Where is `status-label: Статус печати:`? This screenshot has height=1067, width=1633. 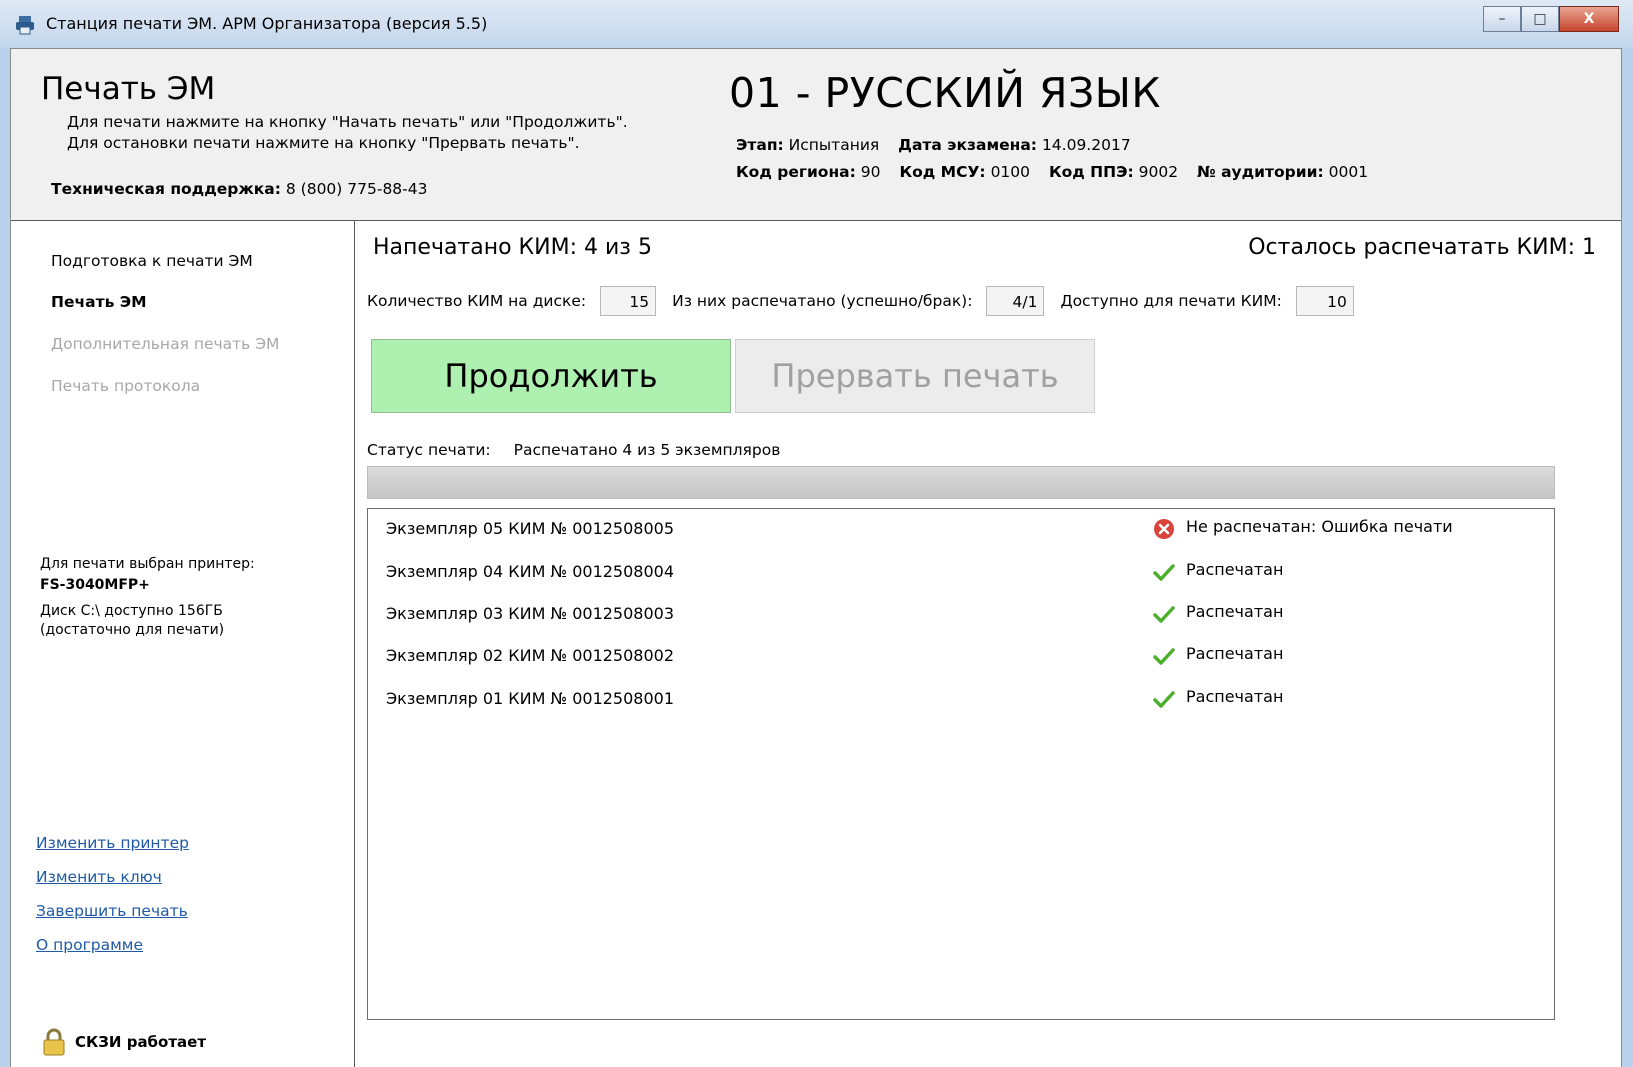 status-label: Статус печати: is located at coordinates (429, 450).